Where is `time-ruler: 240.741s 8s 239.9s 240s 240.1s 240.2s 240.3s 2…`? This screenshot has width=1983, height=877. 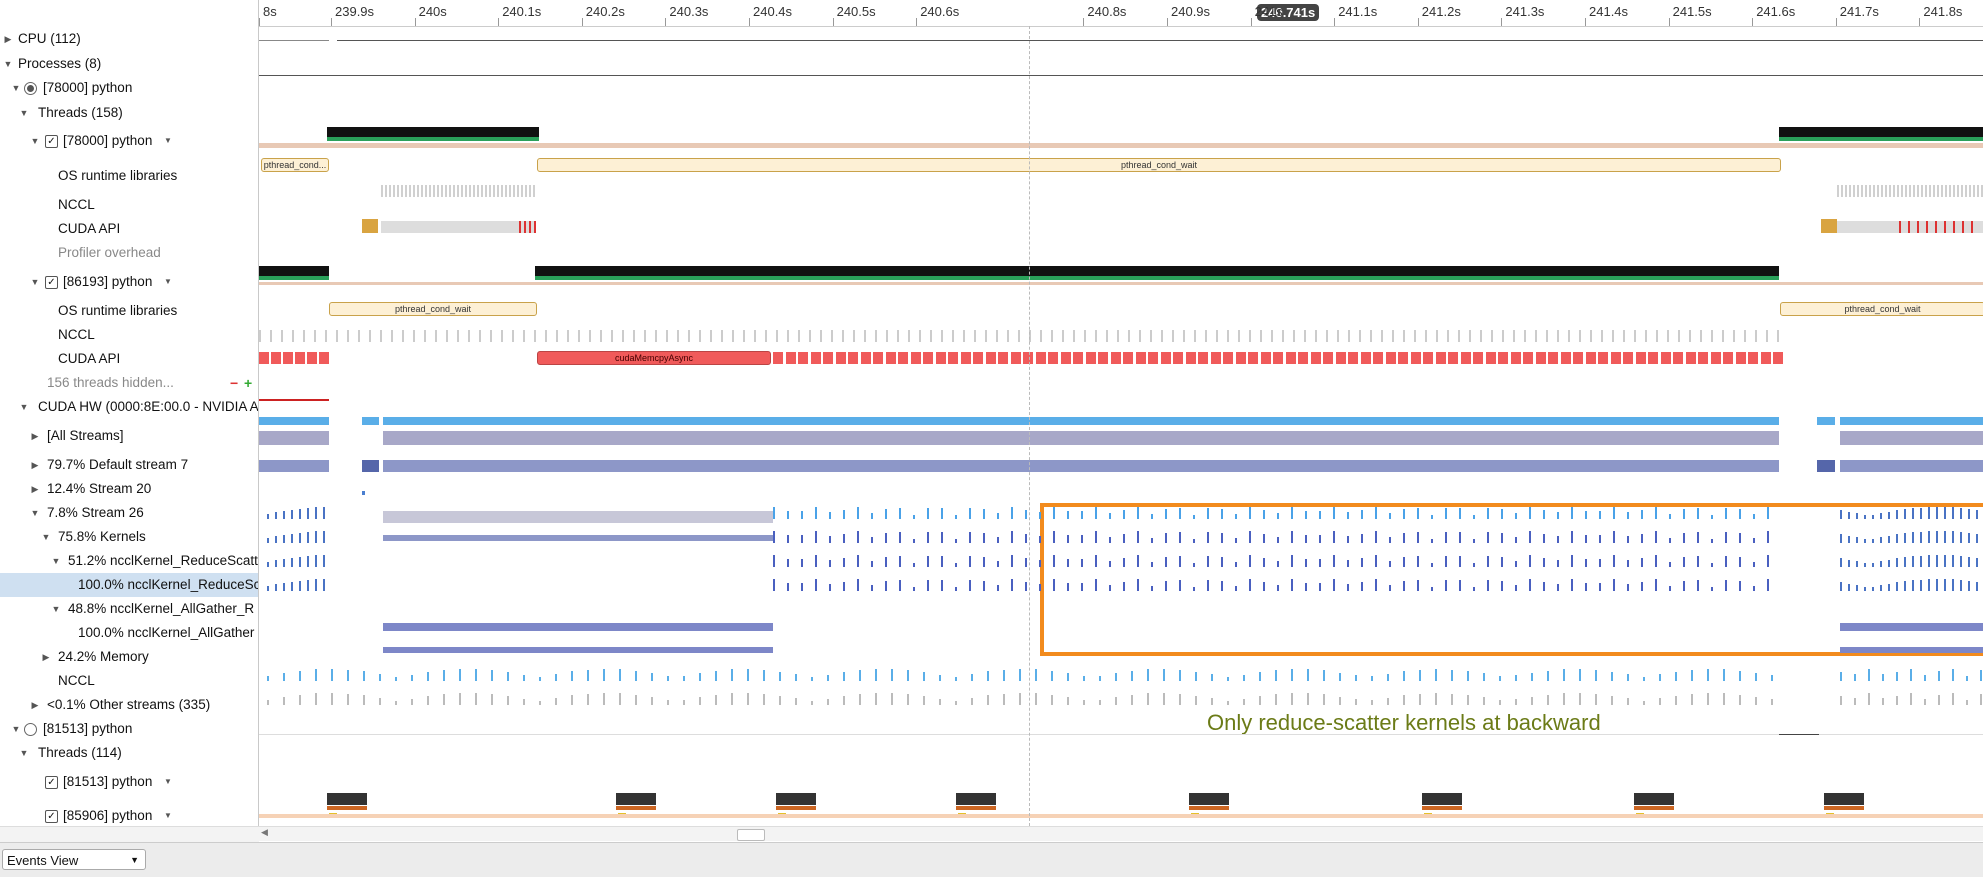 time-ruler: 240.741s 8s 239.9s 240s 240.1s 240.2s 240.3s 2… is located at coordinates (1121, 13).